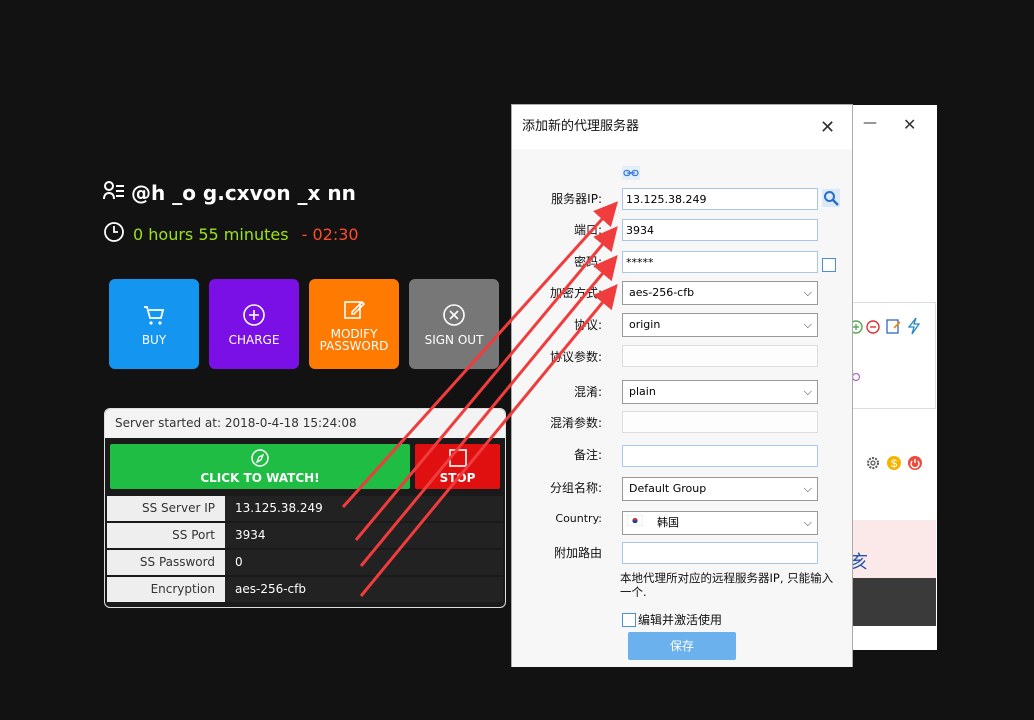 The image size is (1034, 720). I want to click on server-started-label: Server started at: 2018-0-4-18 15:24:08, so click(305, 423).